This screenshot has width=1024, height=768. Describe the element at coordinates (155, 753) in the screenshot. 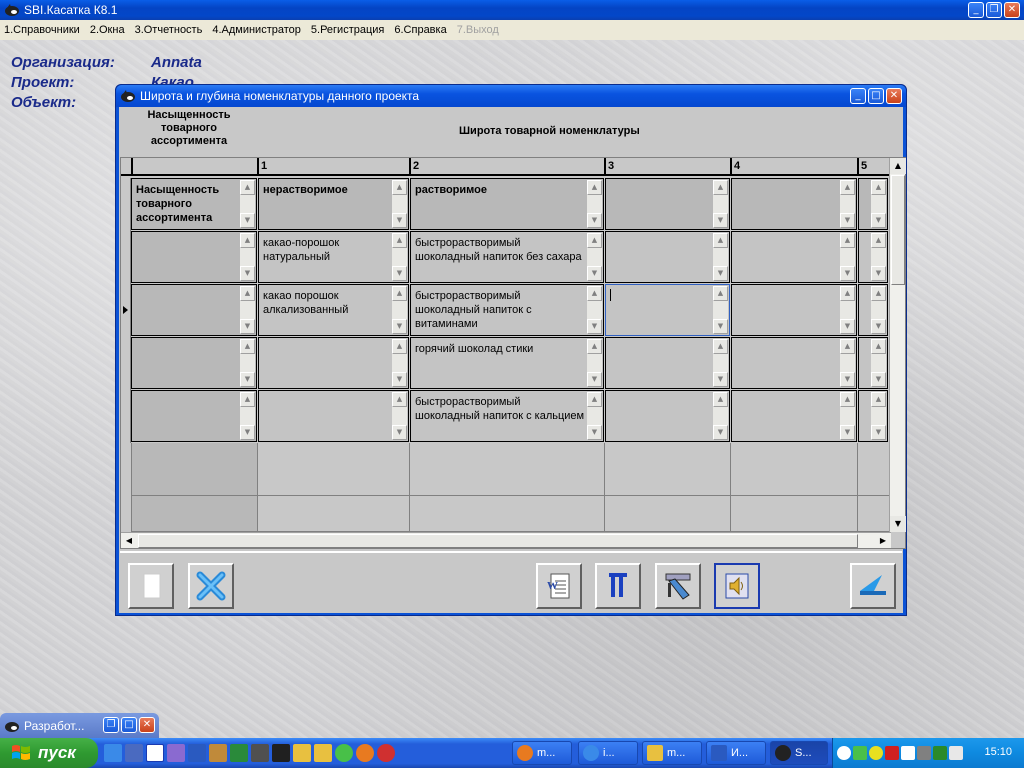

I see `info-icon` at that location.